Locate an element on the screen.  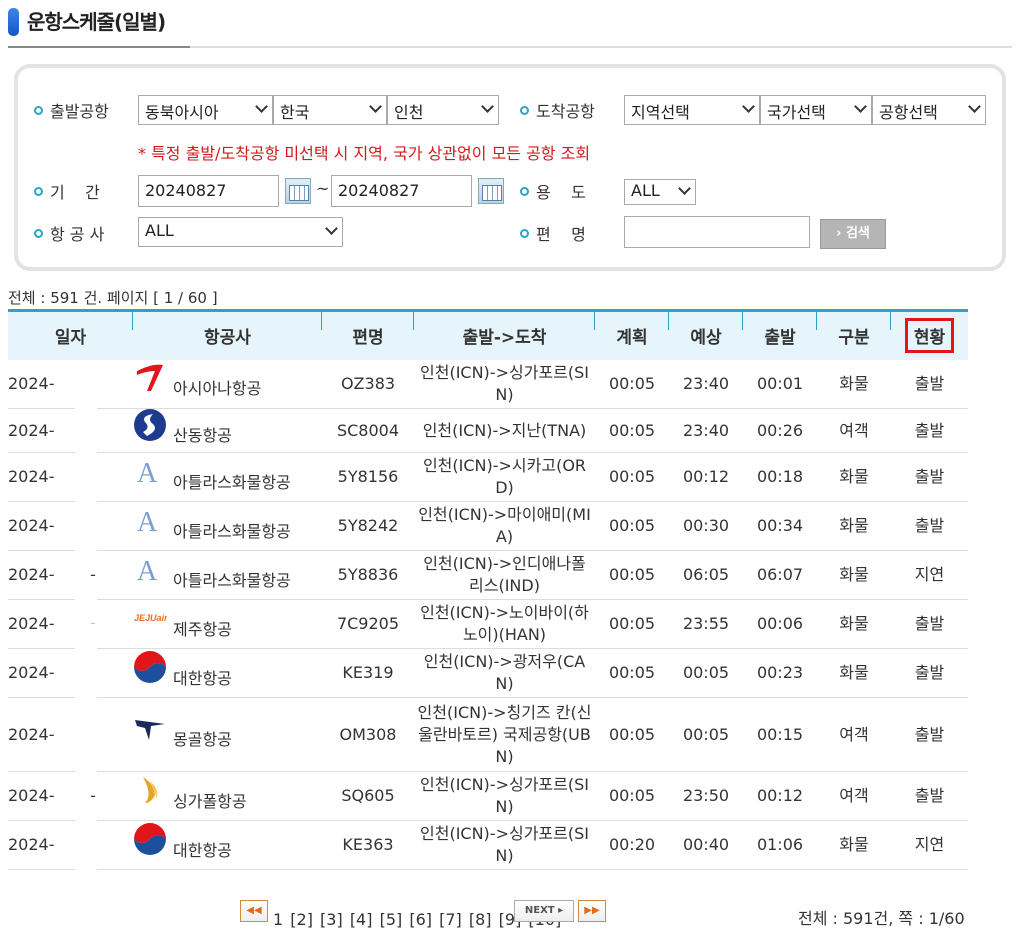
cell-est: 06:05 is located at coordinates (706, 575).